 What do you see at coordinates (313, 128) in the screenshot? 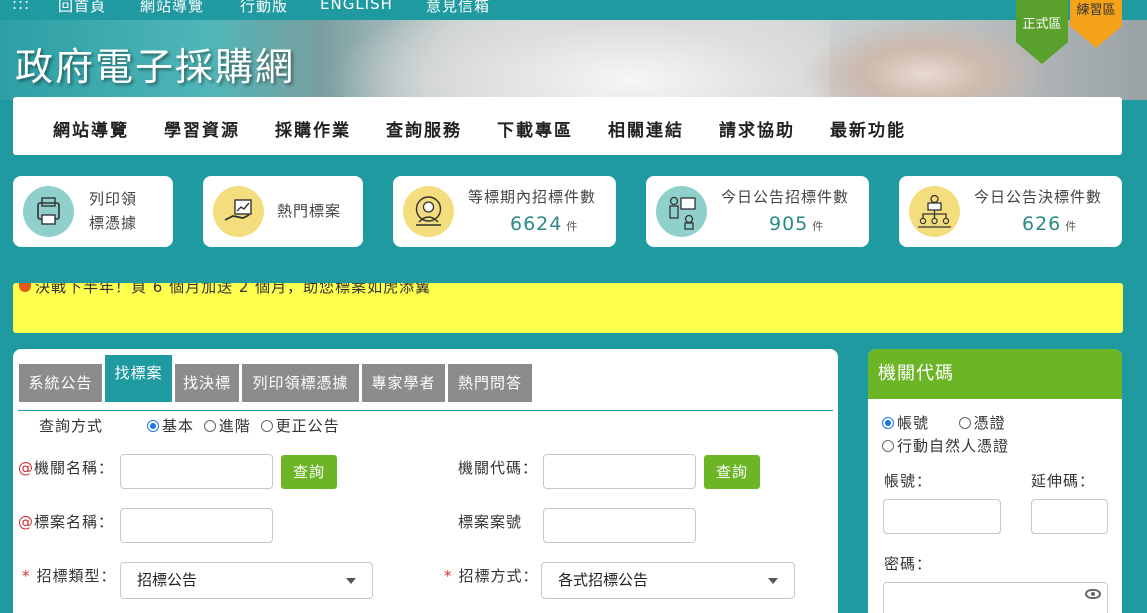
I see `nav-item-procurement: 採購作業` at bounding box center [313, 128].